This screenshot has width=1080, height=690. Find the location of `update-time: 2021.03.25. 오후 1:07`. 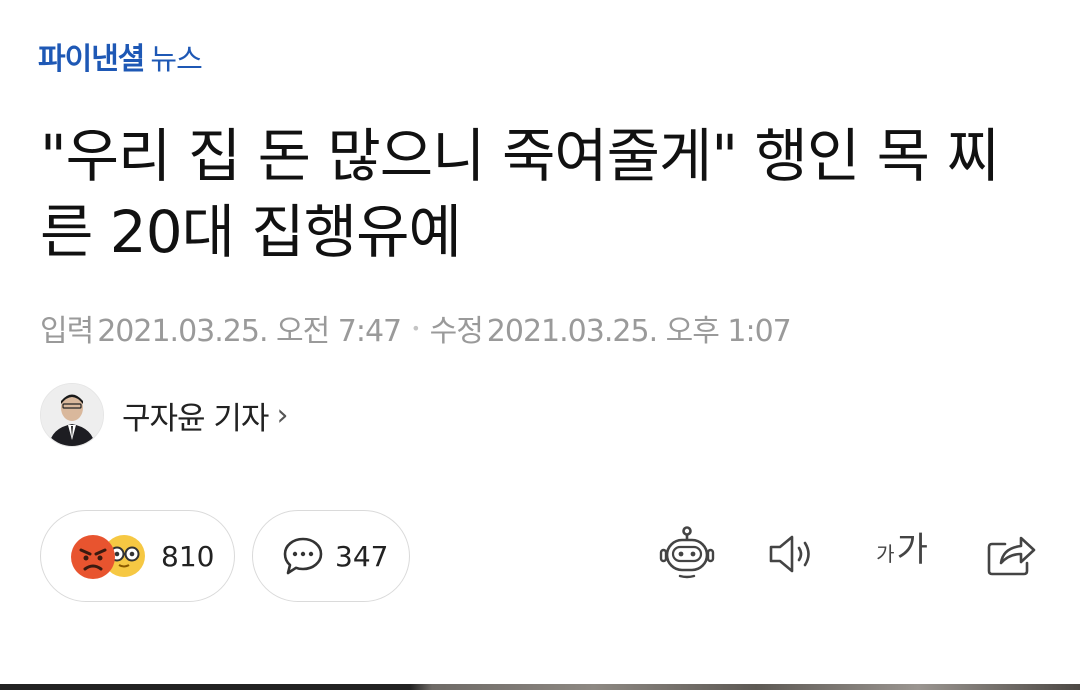

update-time: 2021.03.25. 오후 1:07 is located at coordinates (639, 331).